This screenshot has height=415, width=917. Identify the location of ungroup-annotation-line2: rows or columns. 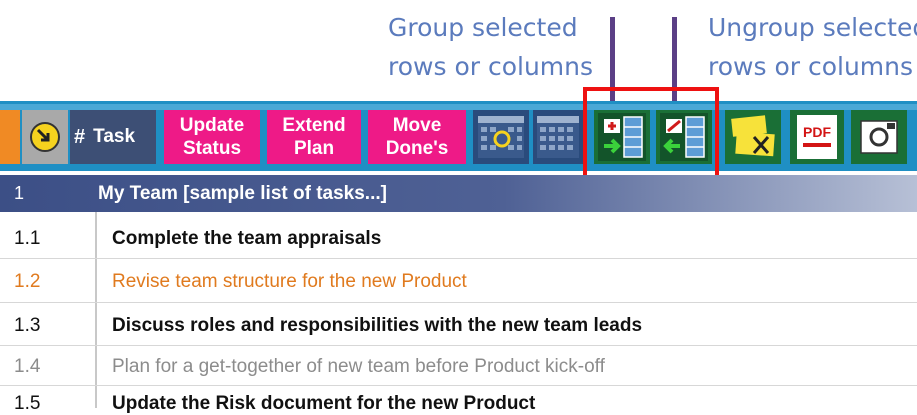
(811, 66).